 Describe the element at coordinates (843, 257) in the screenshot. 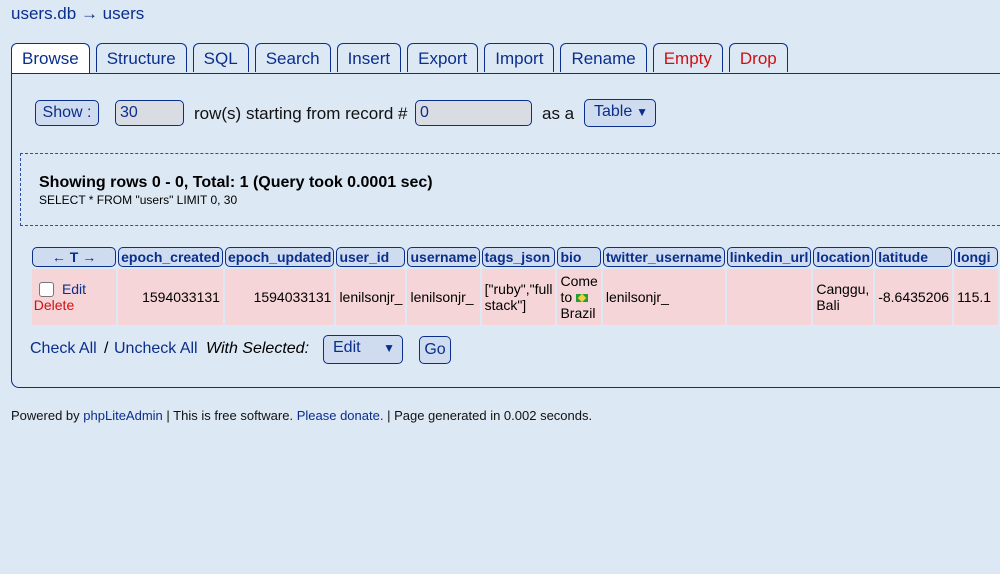

I see `header-location: location` at that location.